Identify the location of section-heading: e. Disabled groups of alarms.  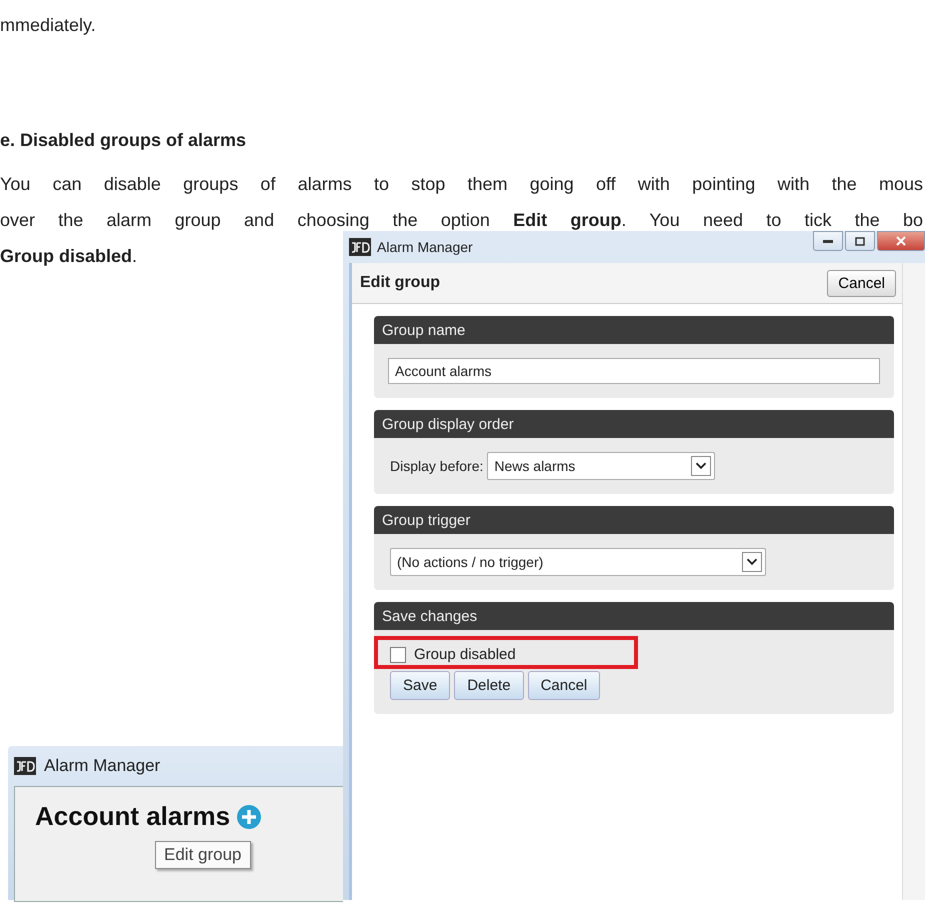
(123, 140).